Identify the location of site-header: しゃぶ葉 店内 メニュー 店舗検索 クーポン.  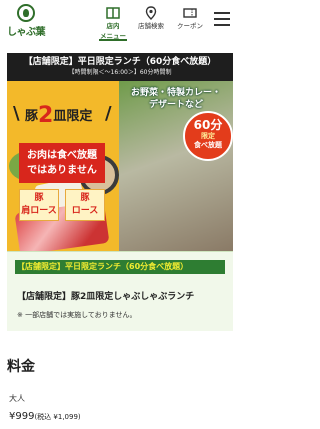
(120, 21).